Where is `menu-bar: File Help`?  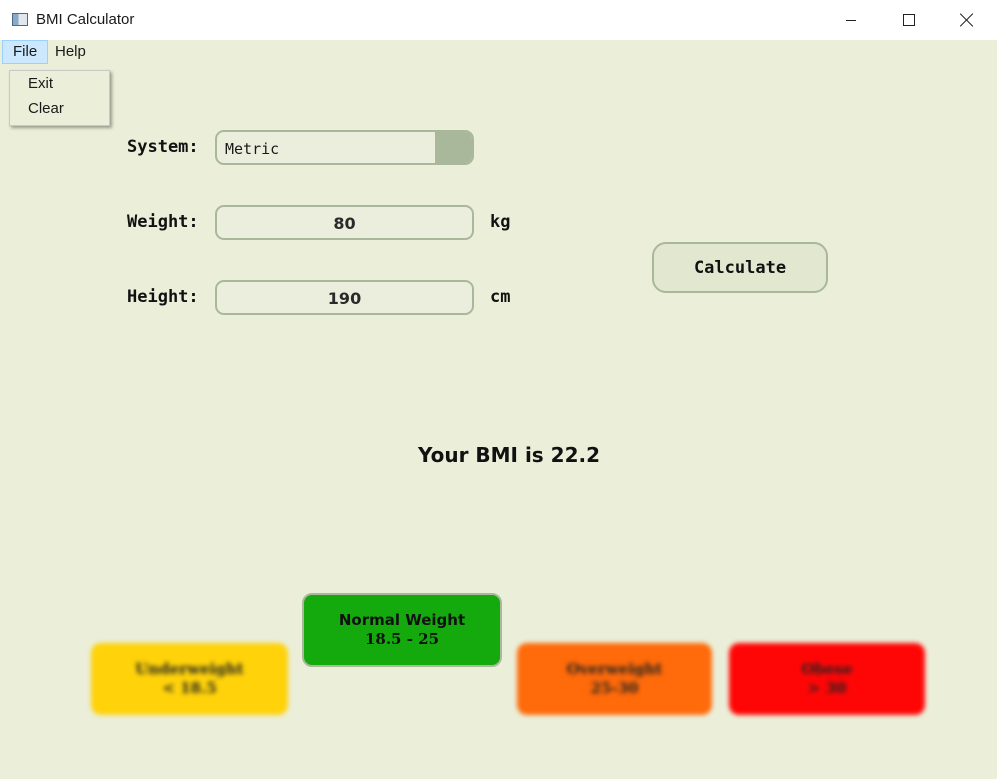
menu-bar: File Help is located at coordinates (498, 52).